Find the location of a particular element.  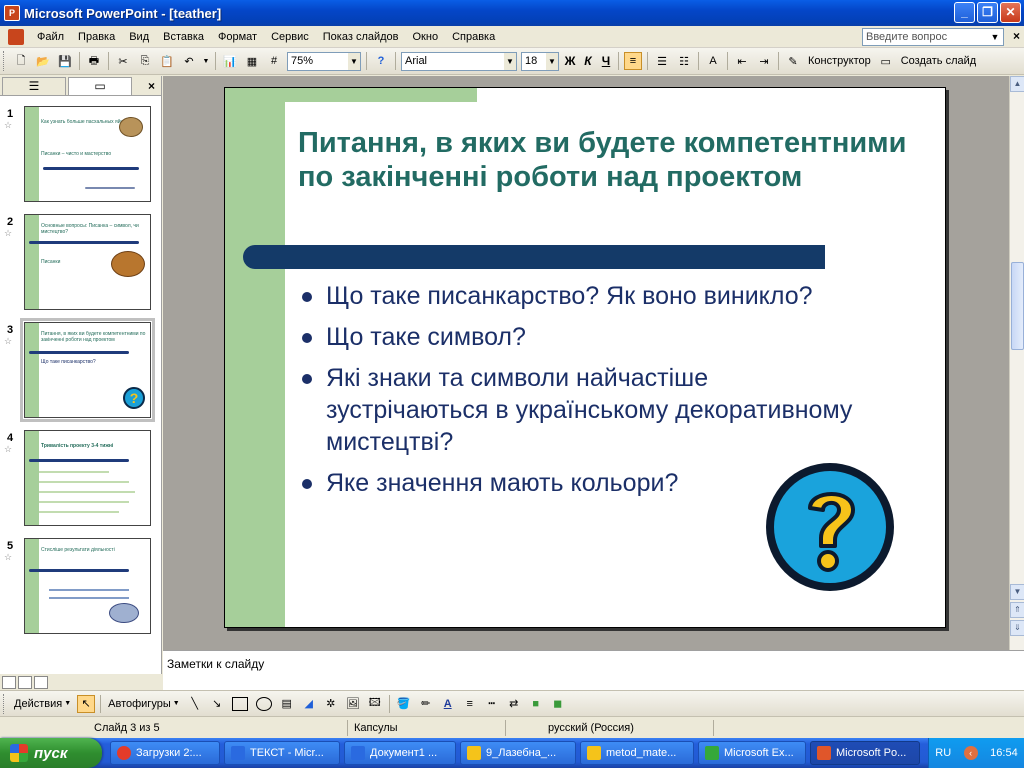

next-slide-icon: ⇓ is located at coordinates (1017, 628).